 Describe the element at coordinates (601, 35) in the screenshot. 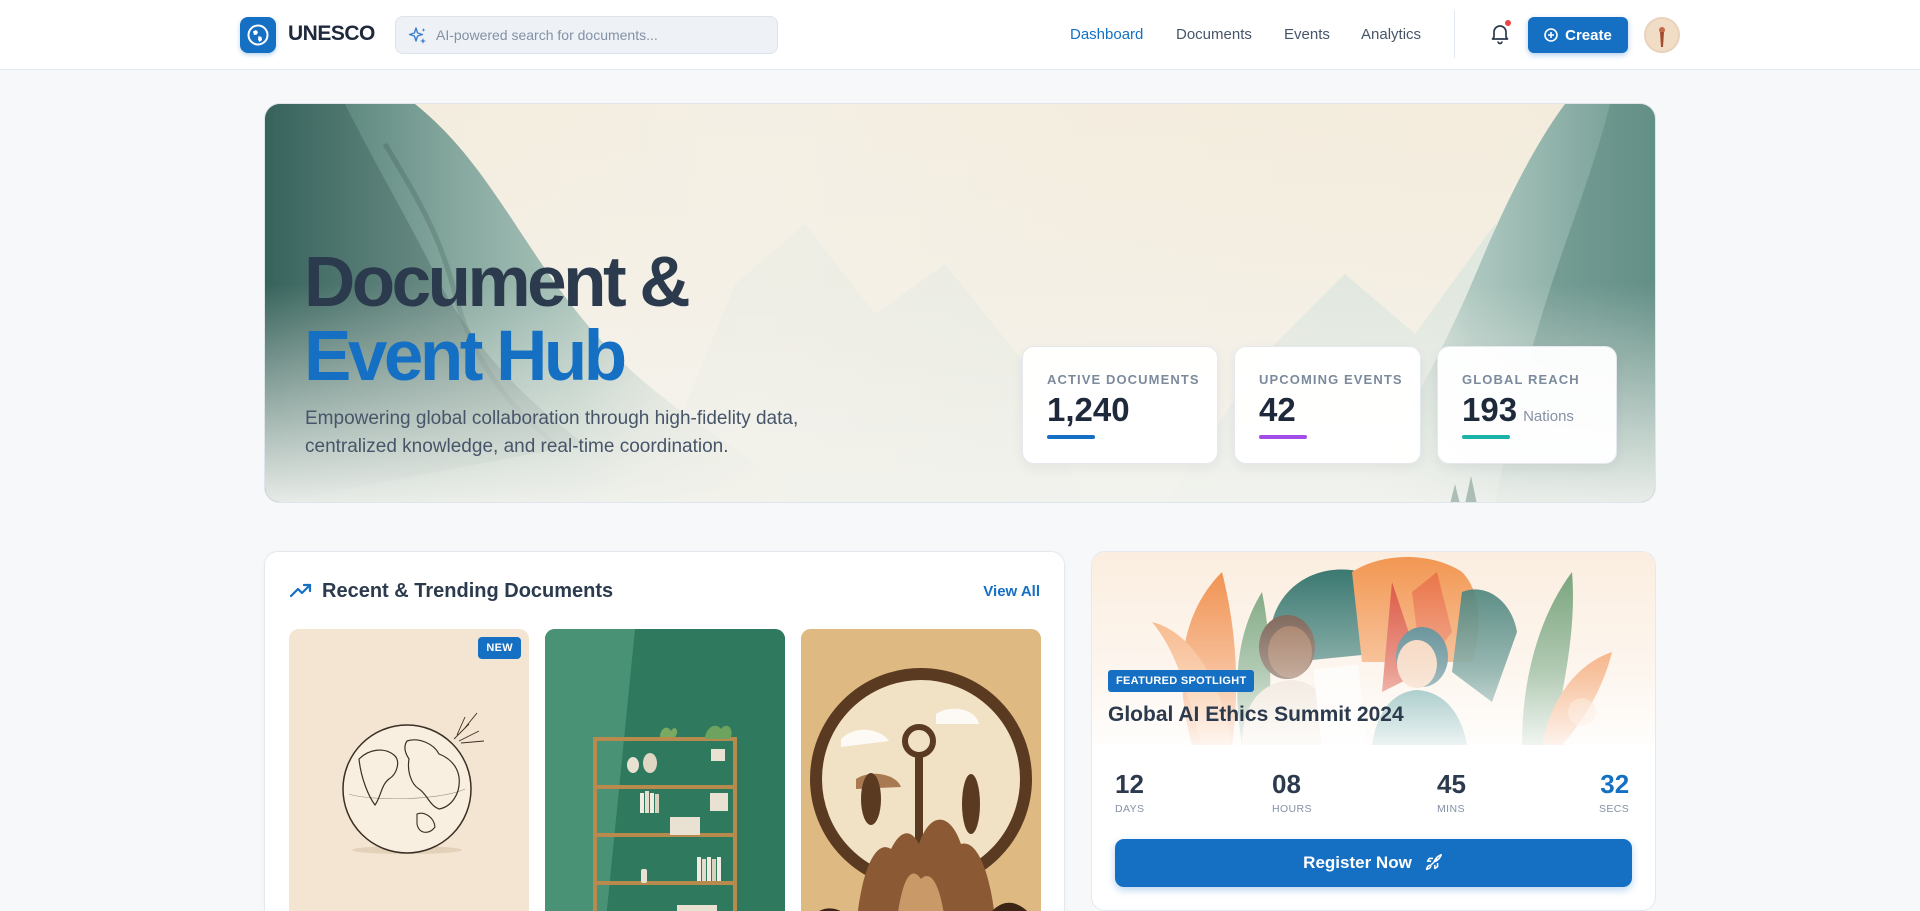

I see `search-input` at that location.